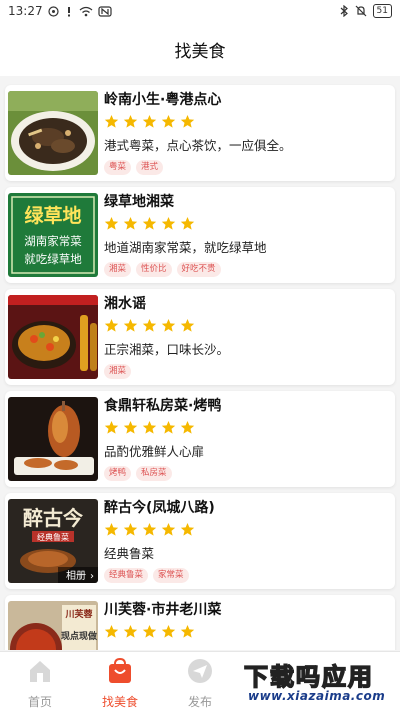  I want to click on watermark-logo: 下载吗应用 www.xiazaima.com, so click(319, 682).